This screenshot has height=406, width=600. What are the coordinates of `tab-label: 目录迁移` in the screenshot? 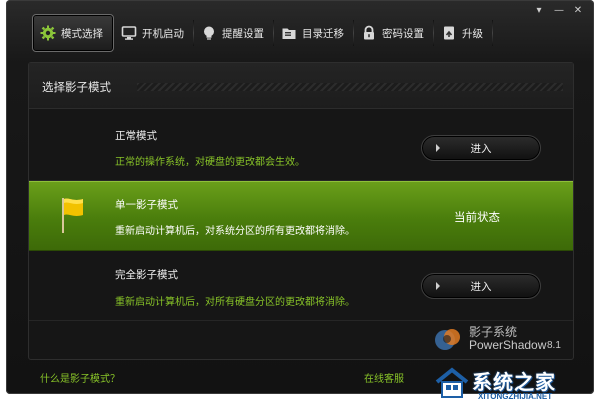 It's located at (323, 33).